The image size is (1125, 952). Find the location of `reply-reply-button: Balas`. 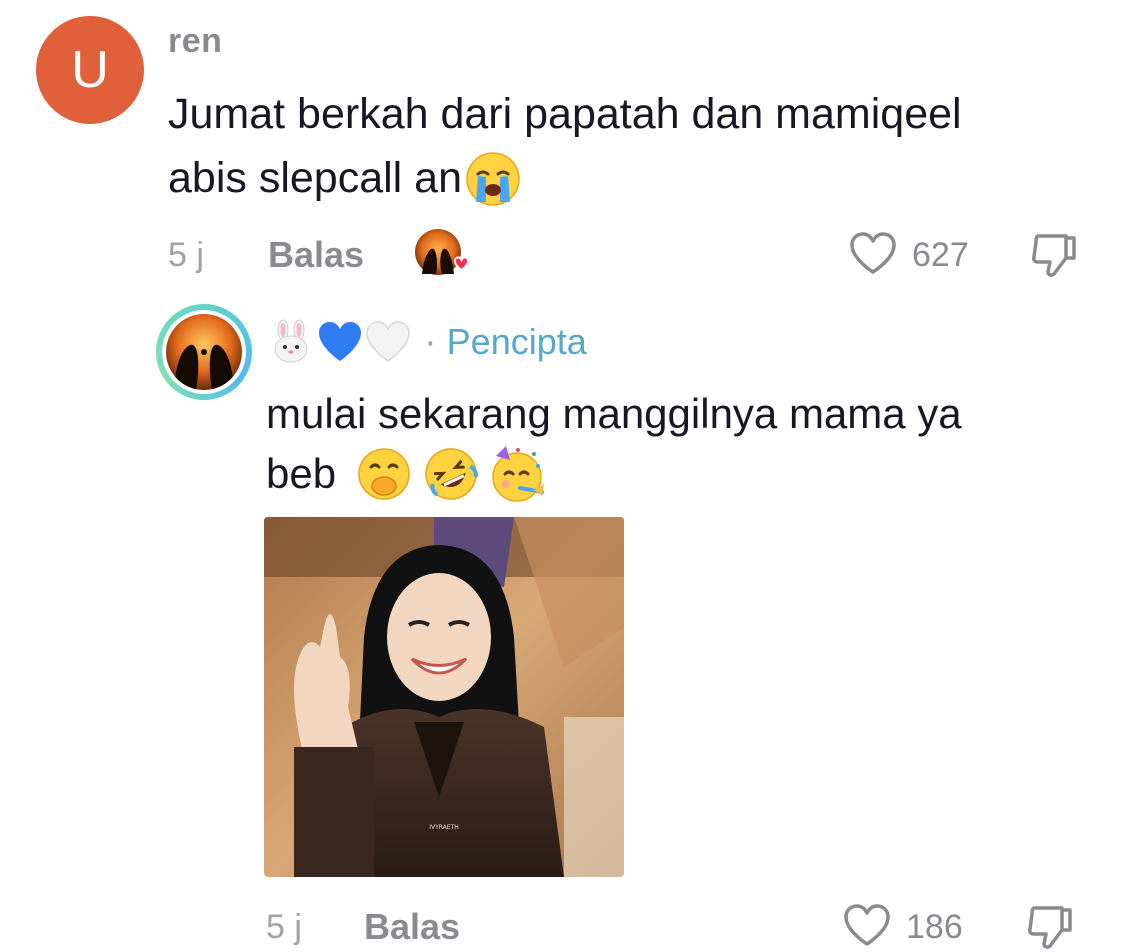

reply-reply-button: Balas is located at coordinates (412, 927).